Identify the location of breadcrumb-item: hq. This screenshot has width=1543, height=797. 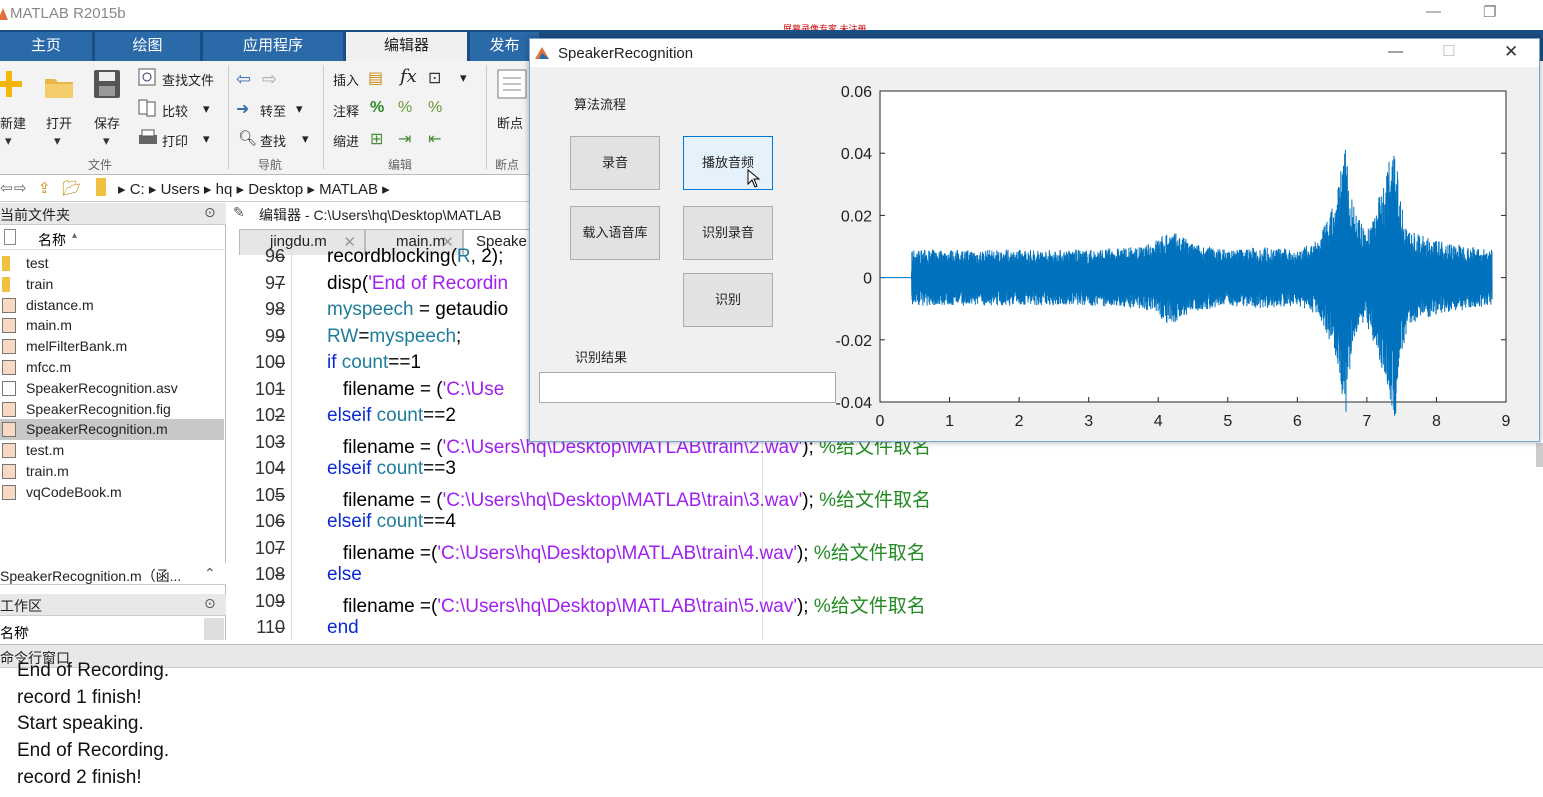
(224, 189).